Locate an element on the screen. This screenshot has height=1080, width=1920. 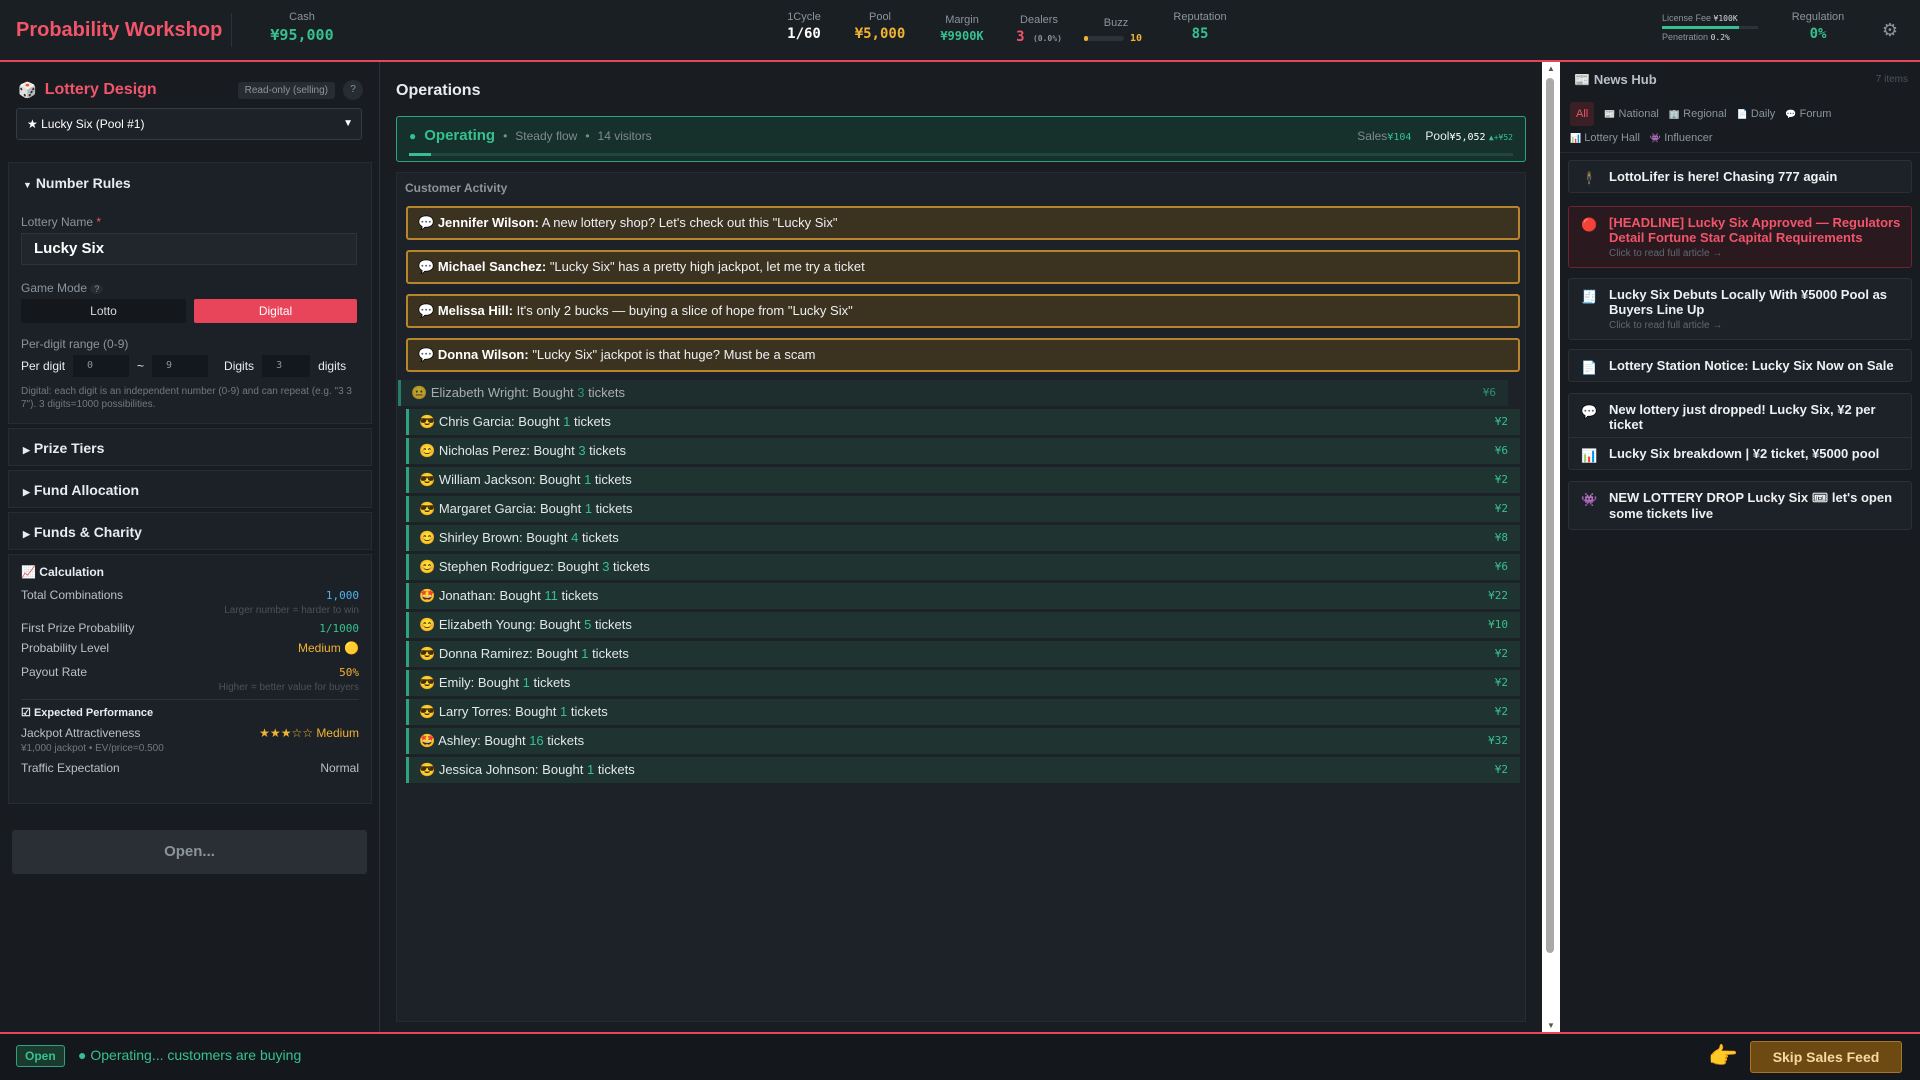
digits-unit: digits is located at coordinates (332, 366).